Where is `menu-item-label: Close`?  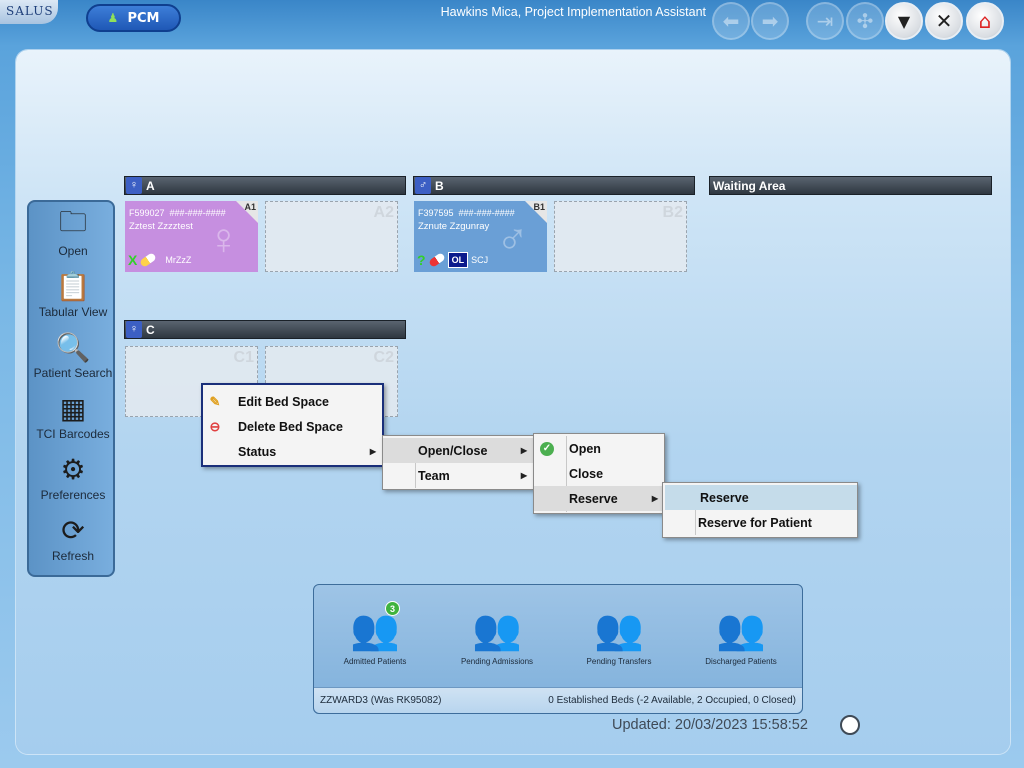 menu-item-label: Close is located at coordinates (586, 473).